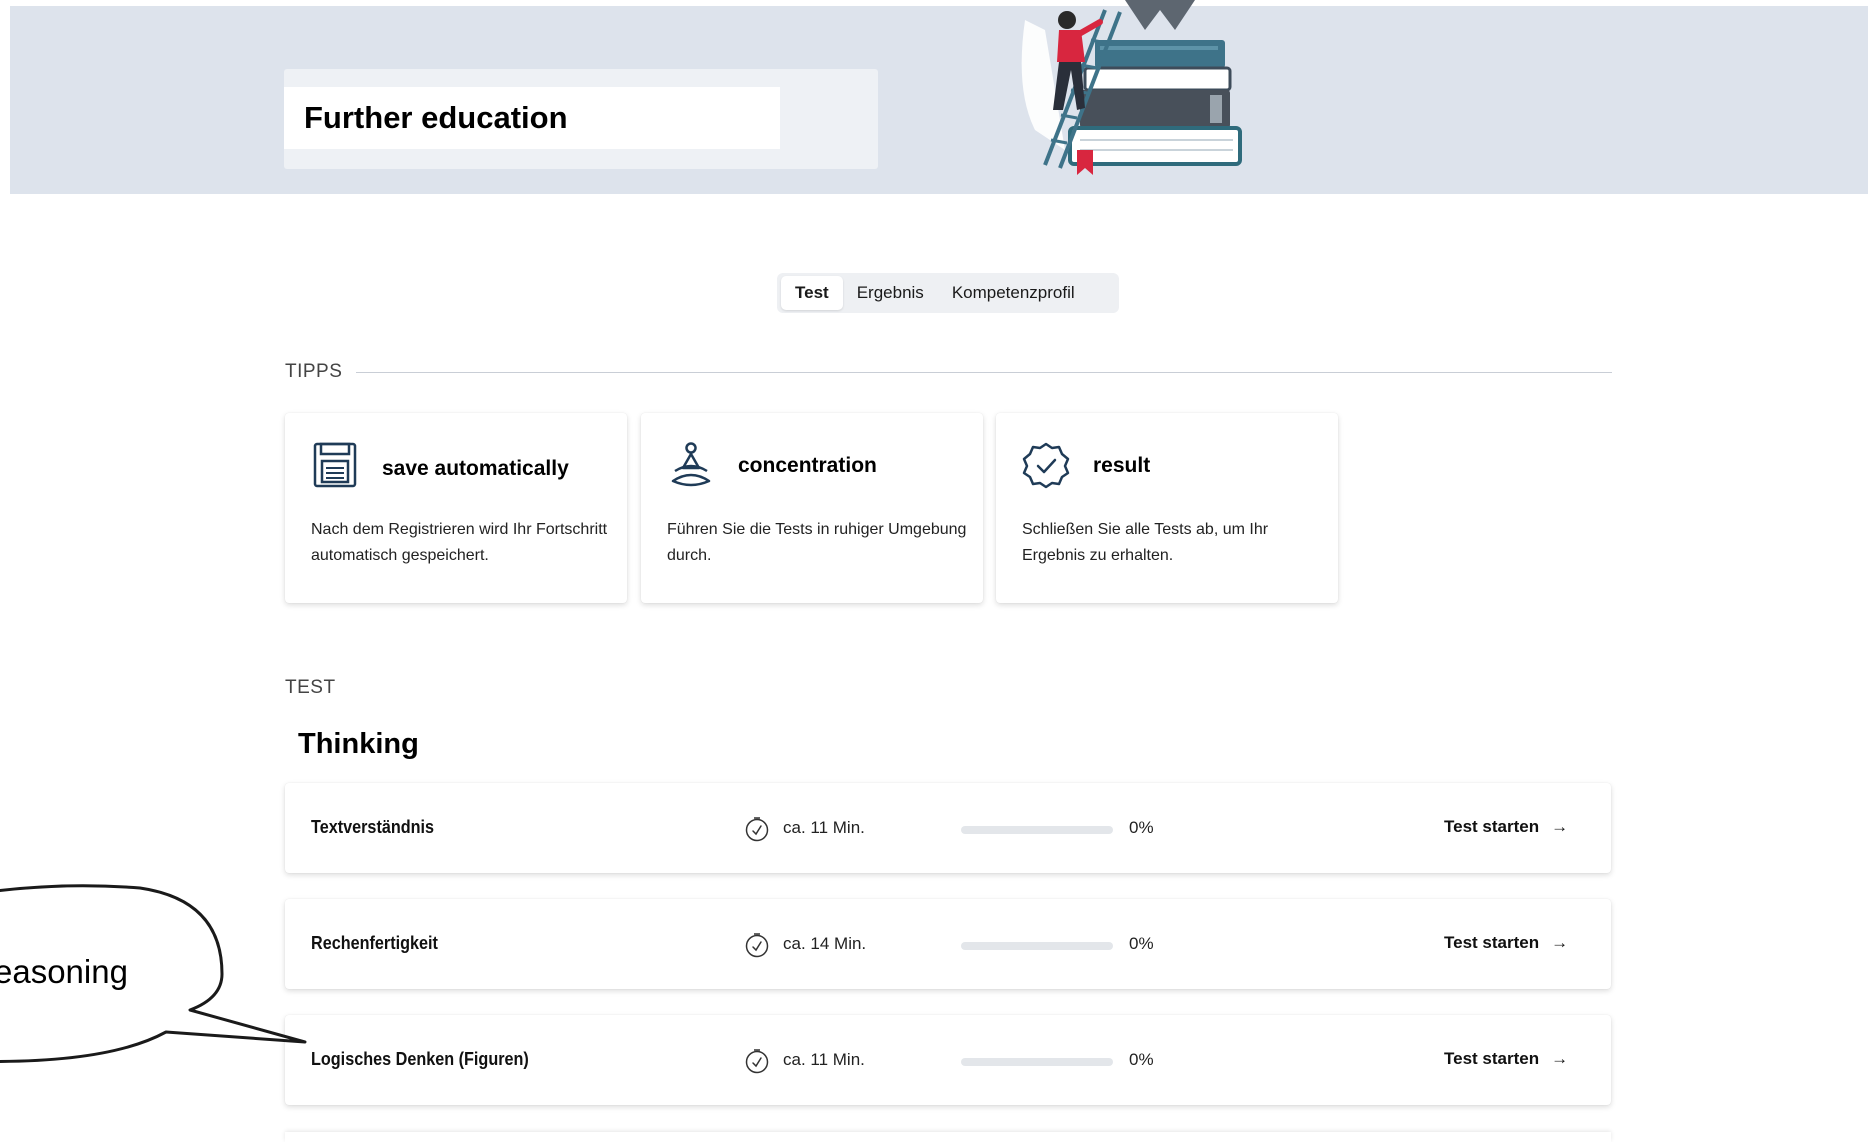  I want to click on test-name: Rechenfertigkeit, so click(374, 943).